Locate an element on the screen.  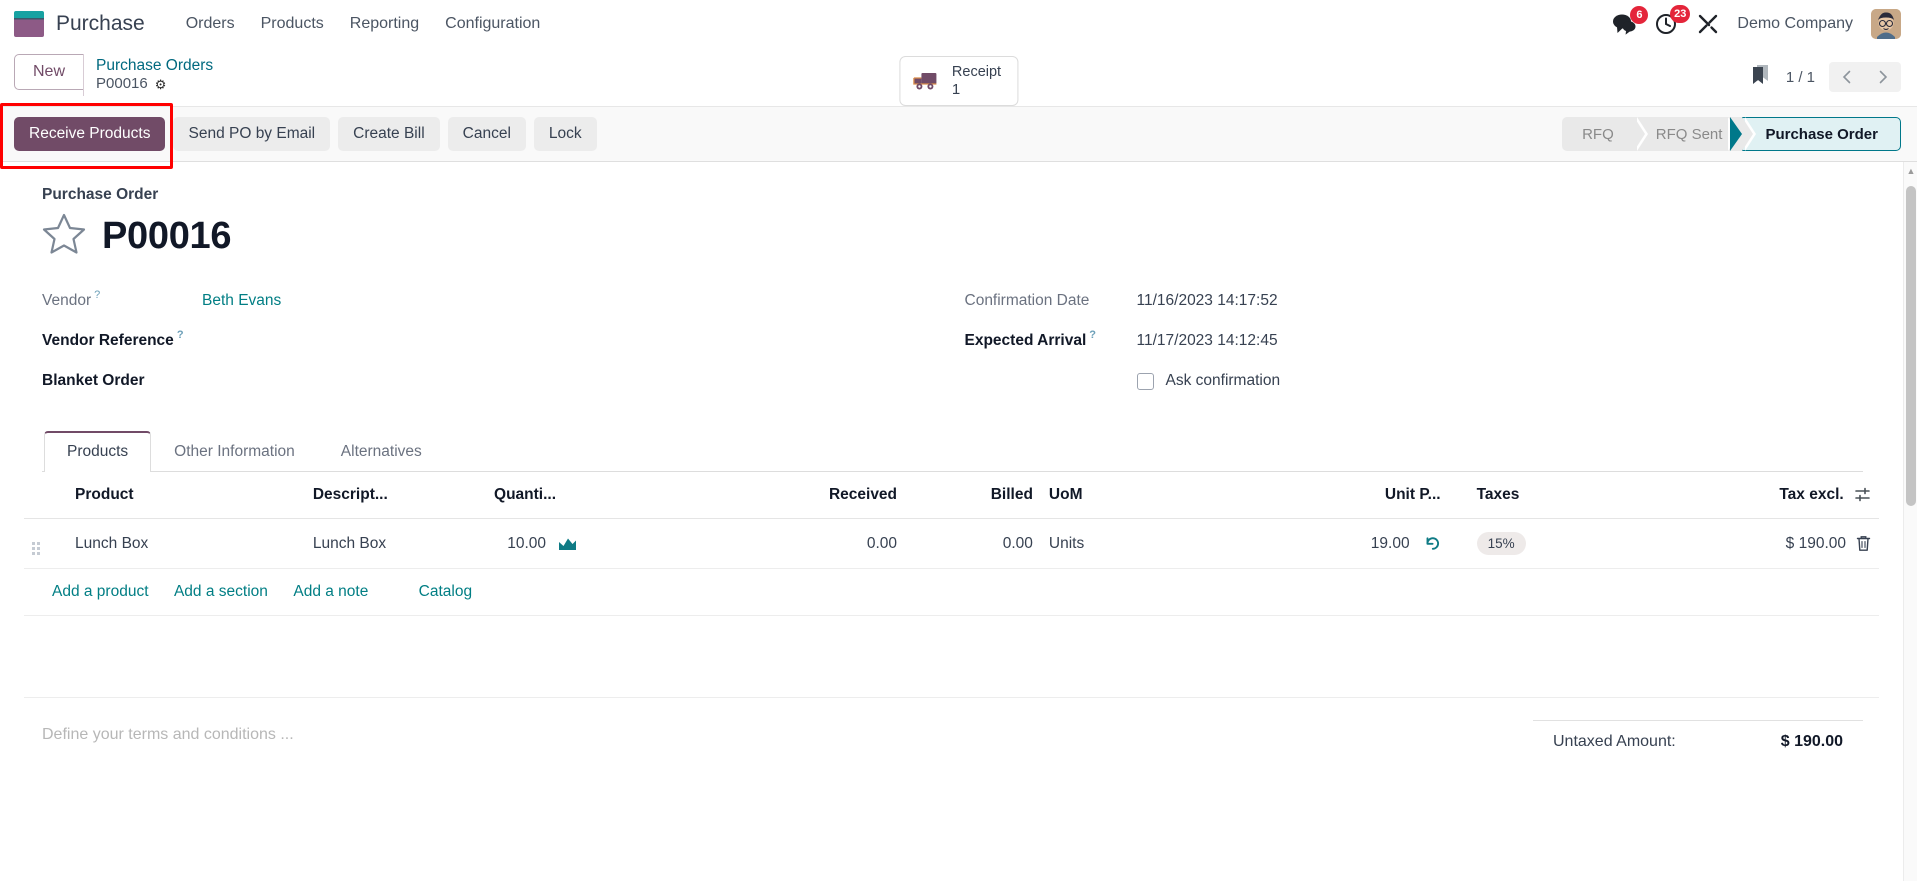
notebook: Products Other Information Alternatives is located at coordinates (952, 451).